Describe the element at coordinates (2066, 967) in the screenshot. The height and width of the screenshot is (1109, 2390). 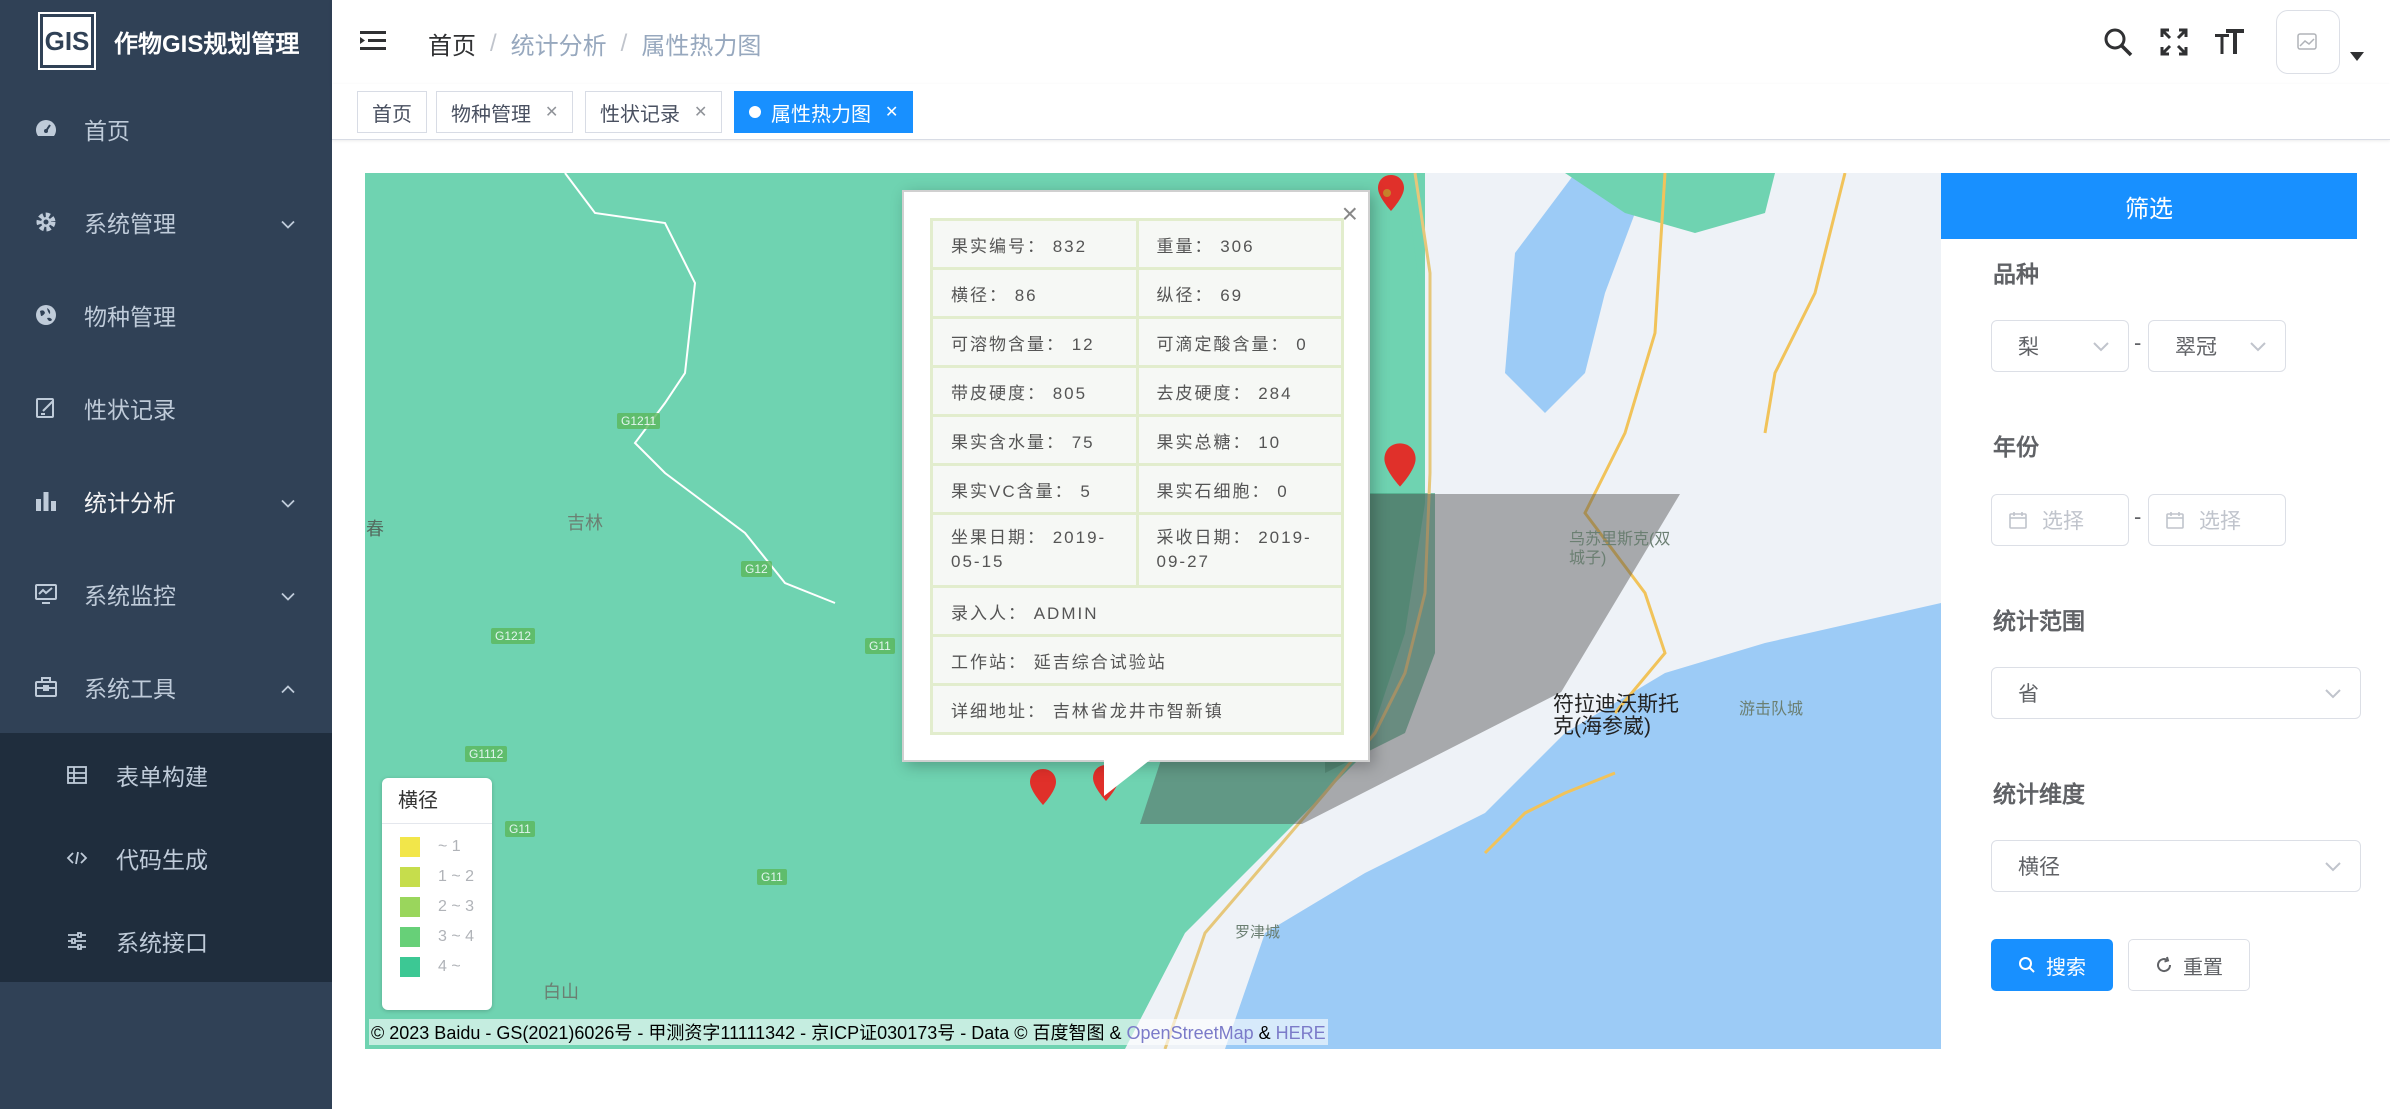
I see `search-label: 搜索` at that location.